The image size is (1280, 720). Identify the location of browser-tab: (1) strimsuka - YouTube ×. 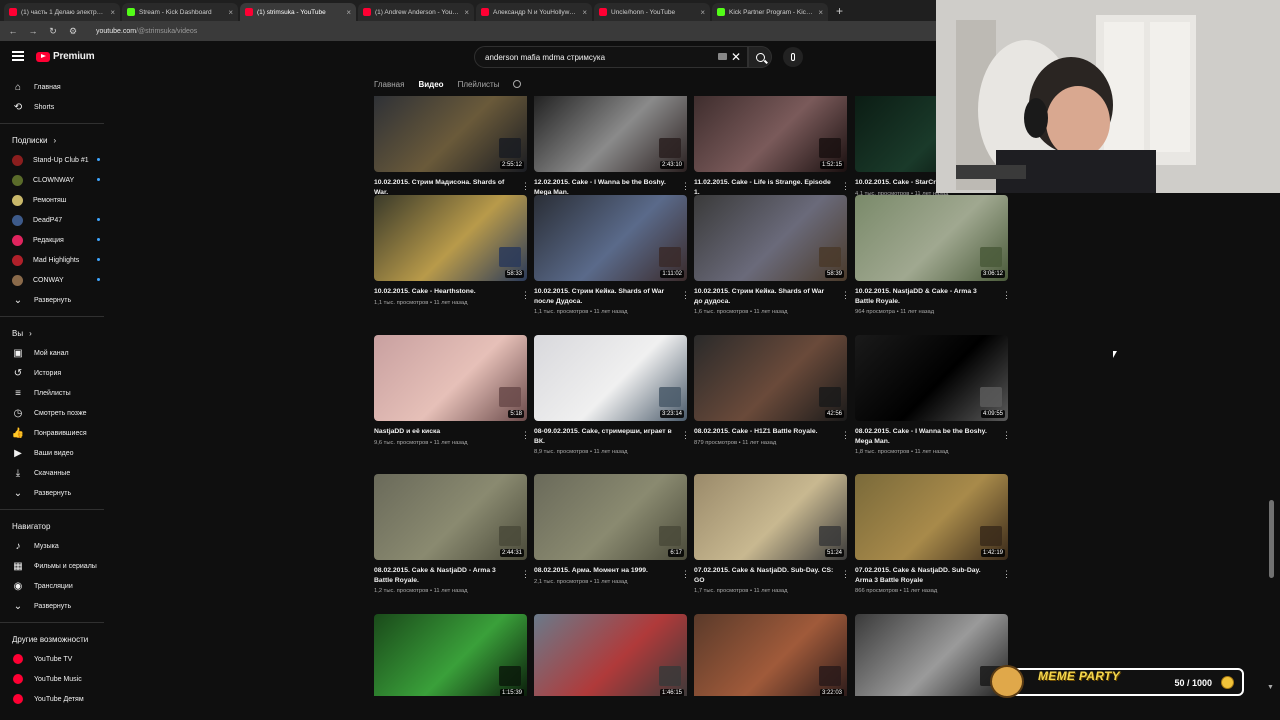
(298, 12).